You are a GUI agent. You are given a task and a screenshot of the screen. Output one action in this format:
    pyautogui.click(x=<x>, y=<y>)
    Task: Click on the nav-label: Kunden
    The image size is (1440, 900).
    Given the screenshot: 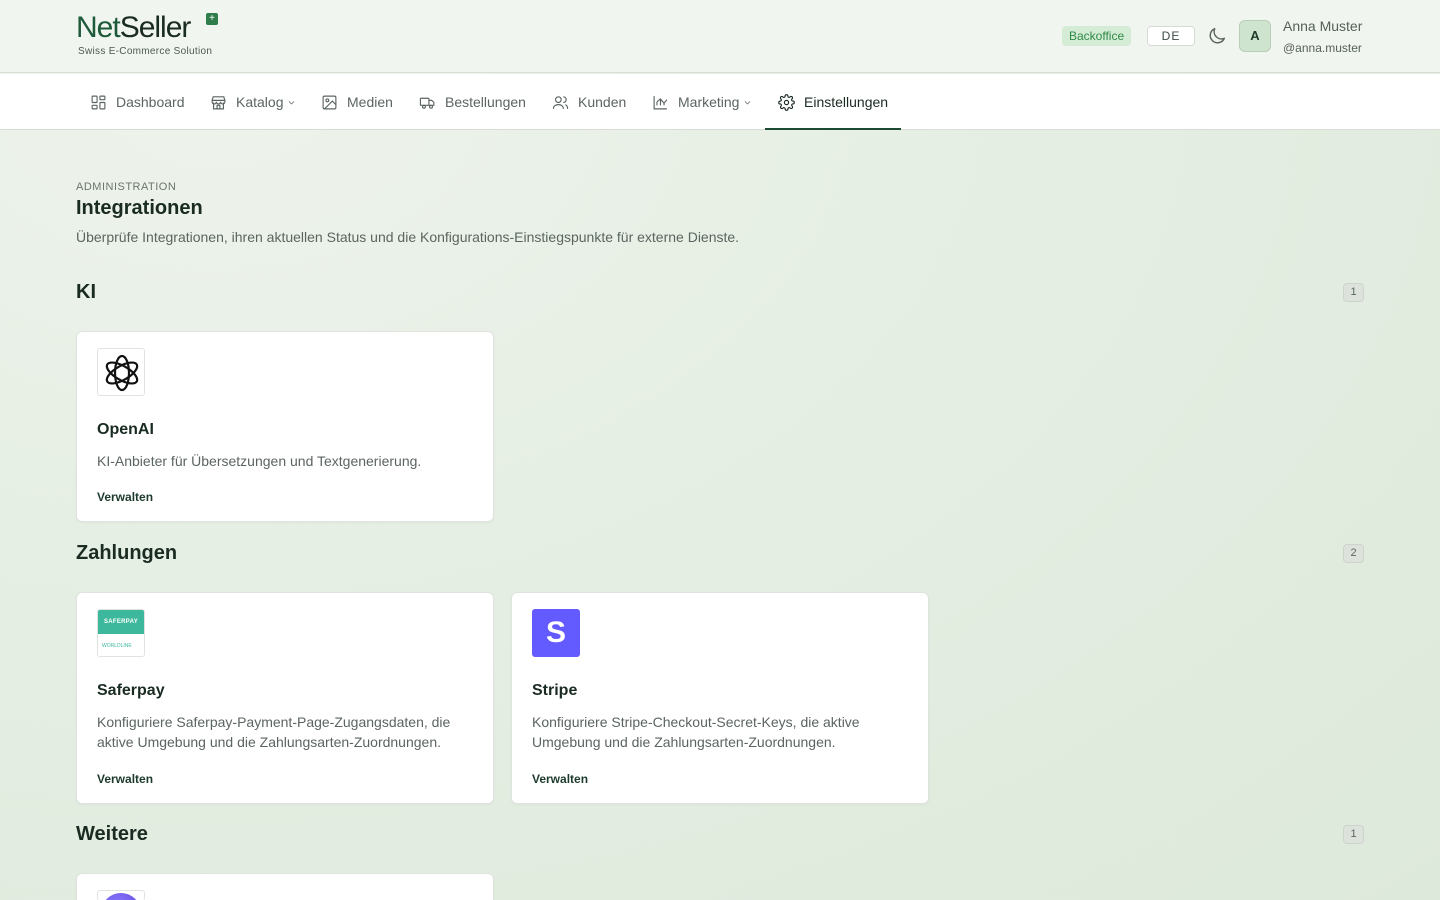 What is the action you would take?
    pyautogui.click(x=602, y=102)
    